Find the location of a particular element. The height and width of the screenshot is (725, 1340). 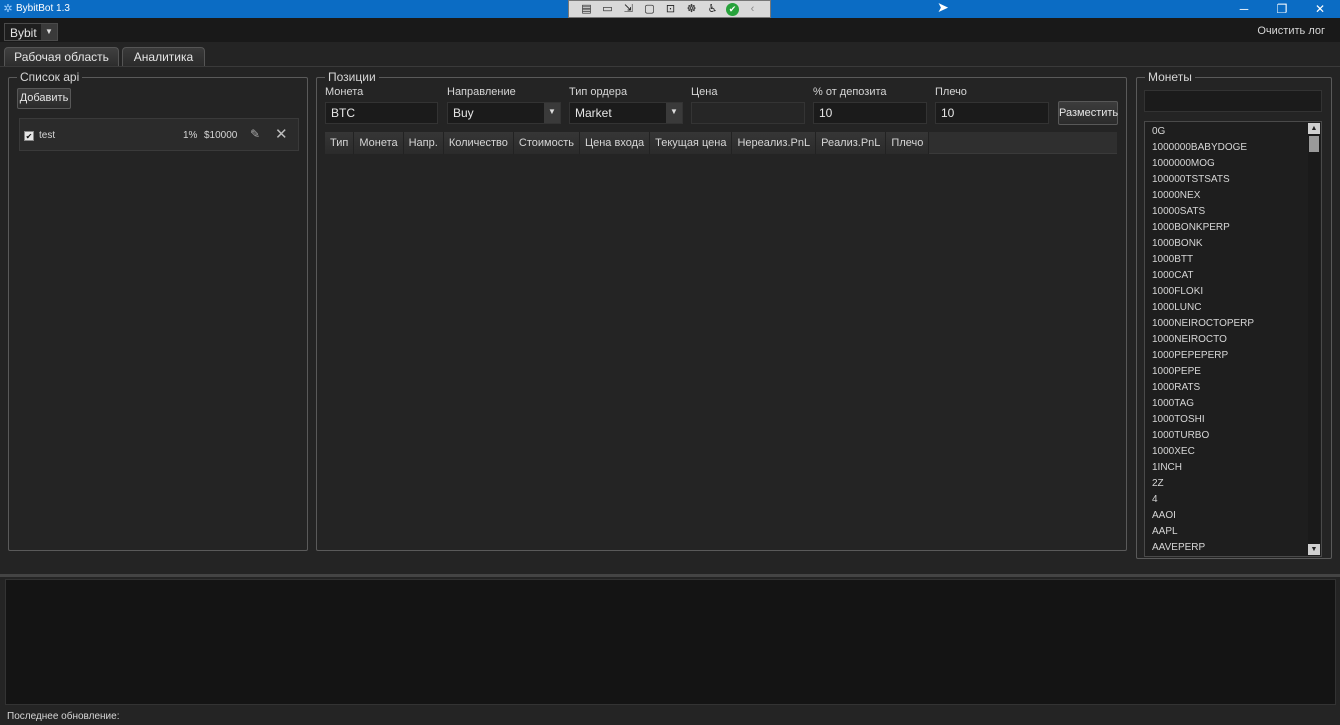

scroll-up-icon: ▲ is located at coordinates (1314, 128).